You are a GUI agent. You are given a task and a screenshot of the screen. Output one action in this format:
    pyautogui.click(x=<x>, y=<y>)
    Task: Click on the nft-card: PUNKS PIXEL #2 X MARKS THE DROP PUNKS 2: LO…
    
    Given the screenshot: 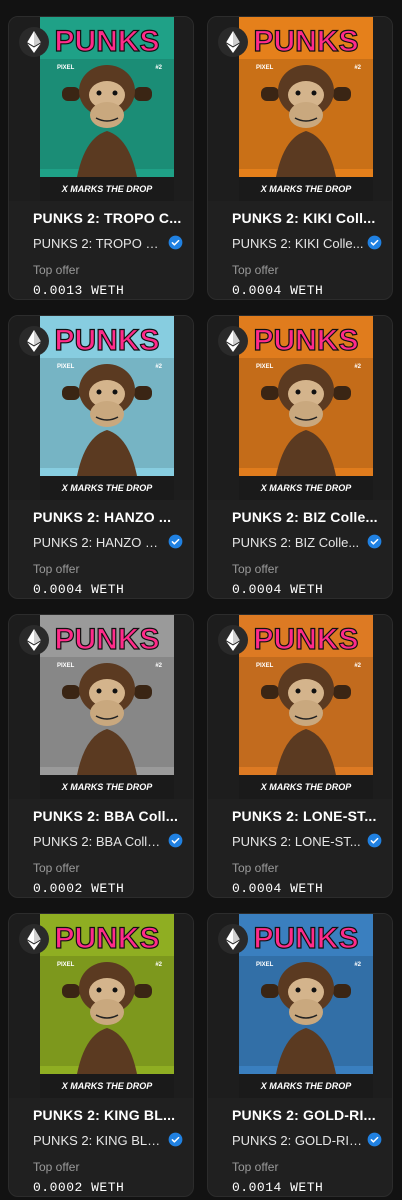 What is the action you would take?
    pyautogui.click(x=300, y=756)
    